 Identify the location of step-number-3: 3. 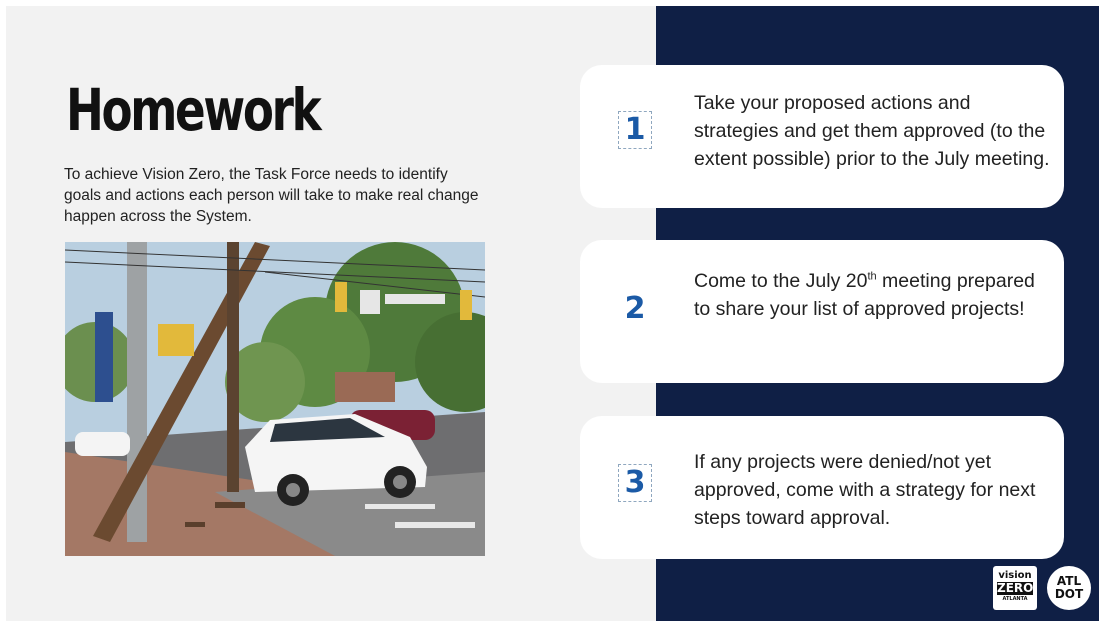
(635, 483).